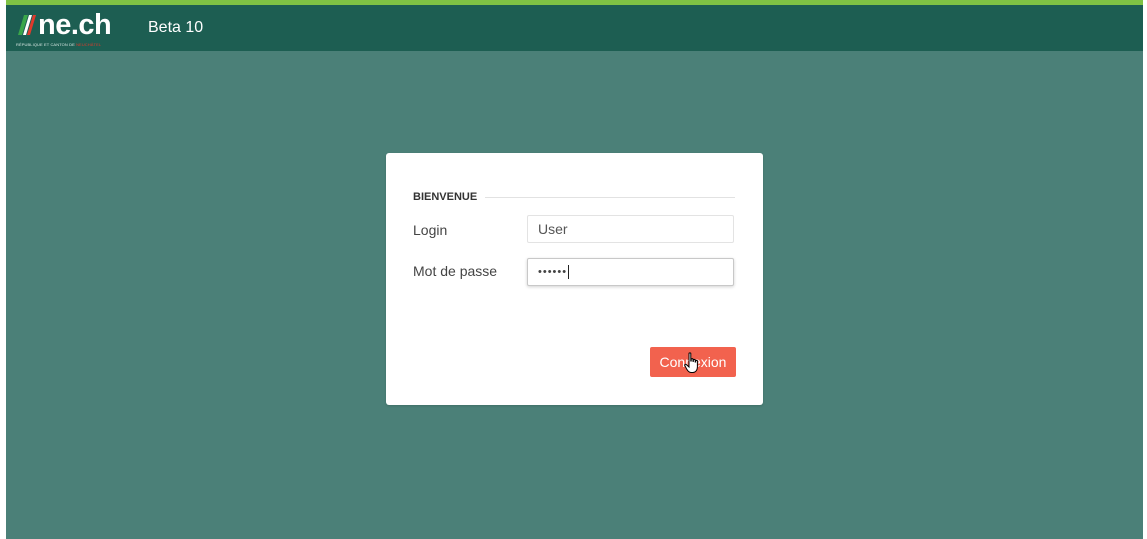 The height and width of the screenshot is (539, 1147). I want to click on logo-tagline-accent: NEUCHÂTEL, so click(89, 44).